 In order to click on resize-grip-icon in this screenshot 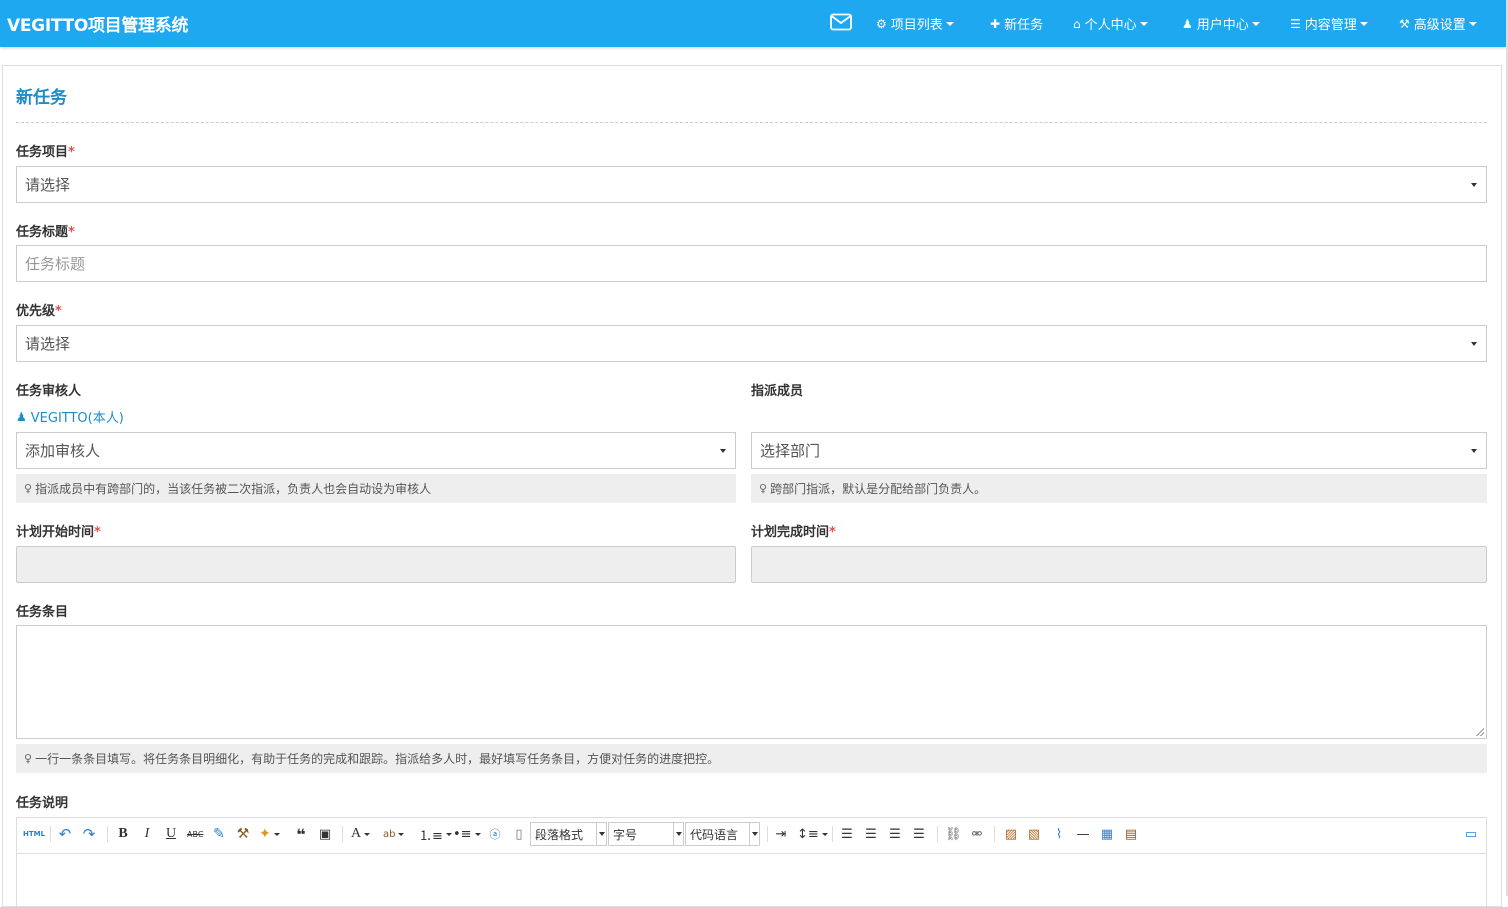, I will do `click(1480, 732)`.